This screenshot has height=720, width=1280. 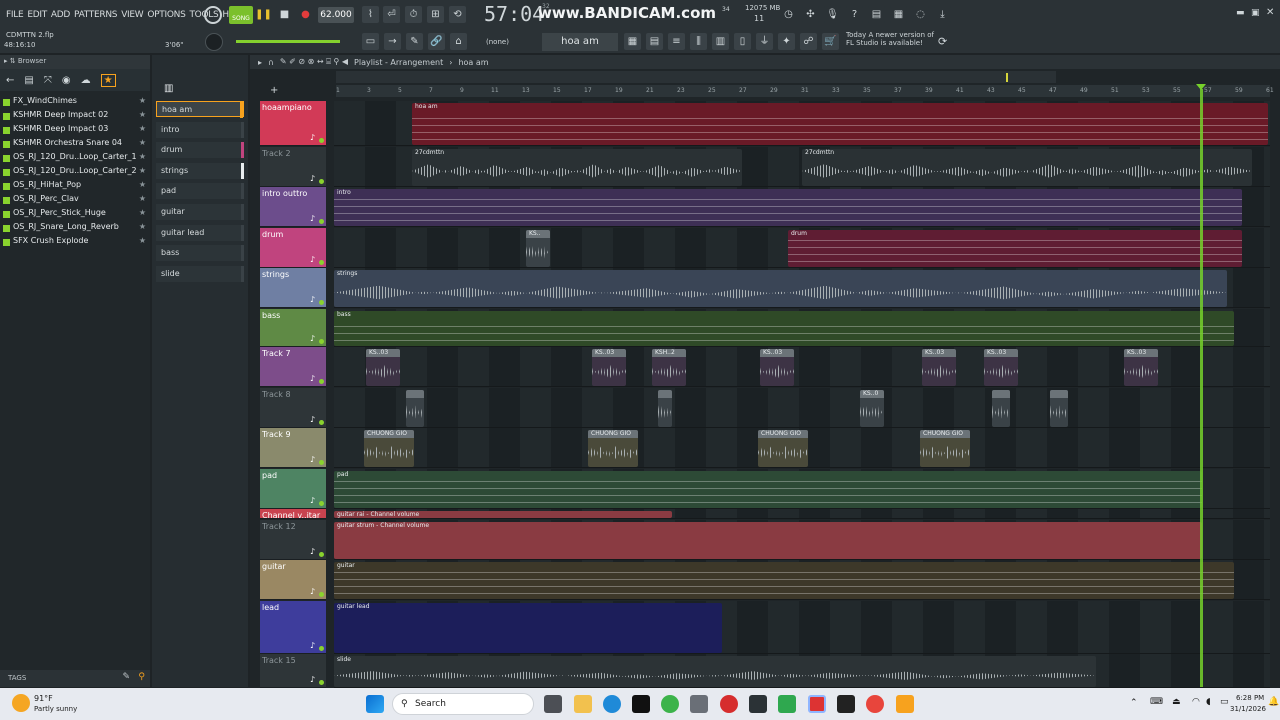 What do you see at coordinates (391, 14) in the screenshot?
I see `wait-icon: ⏎` at bounding box center [391, 14].